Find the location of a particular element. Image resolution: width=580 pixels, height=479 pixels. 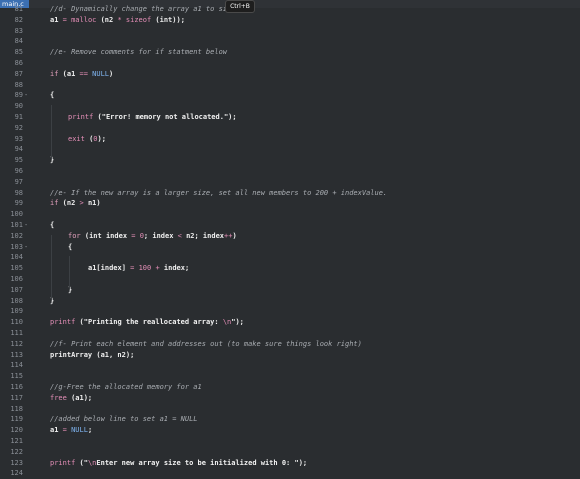

code-token: //g-Free the allocated memory for a1 is located at coordinates (126, 387).